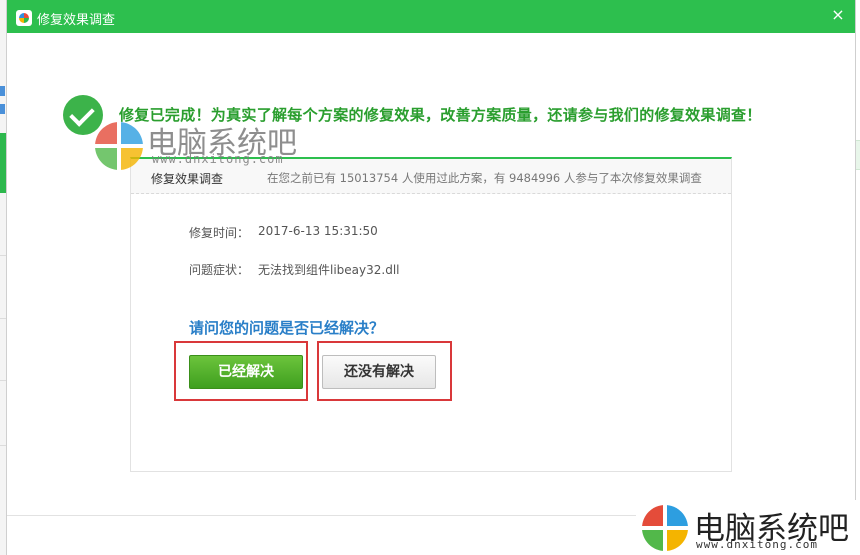  Describe the element at coordinates (748, 527) in the screenshot. I see `watermark-corner: 电脑系统吧 www.dnxitong.com` at that location.